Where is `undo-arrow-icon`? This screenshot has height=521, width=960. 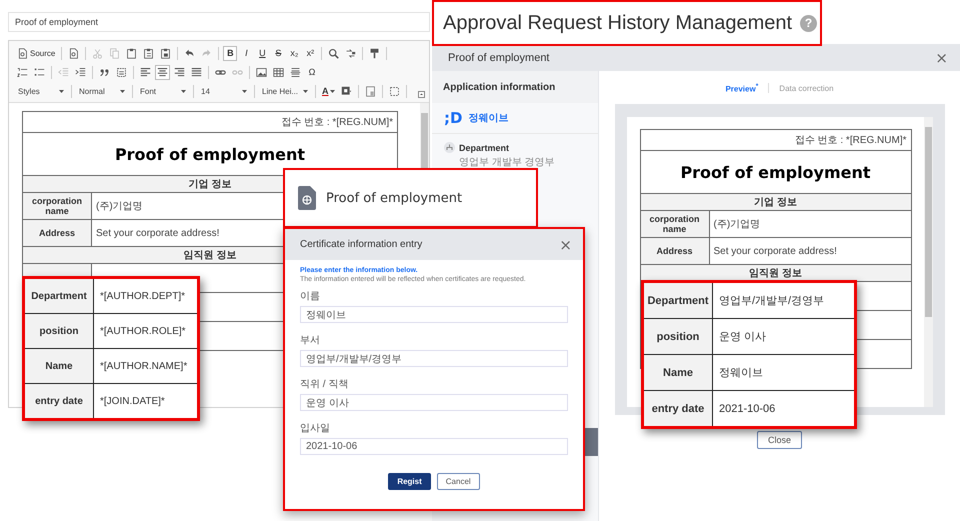
undo-arrow-icon is located at coordinates (190, 53).